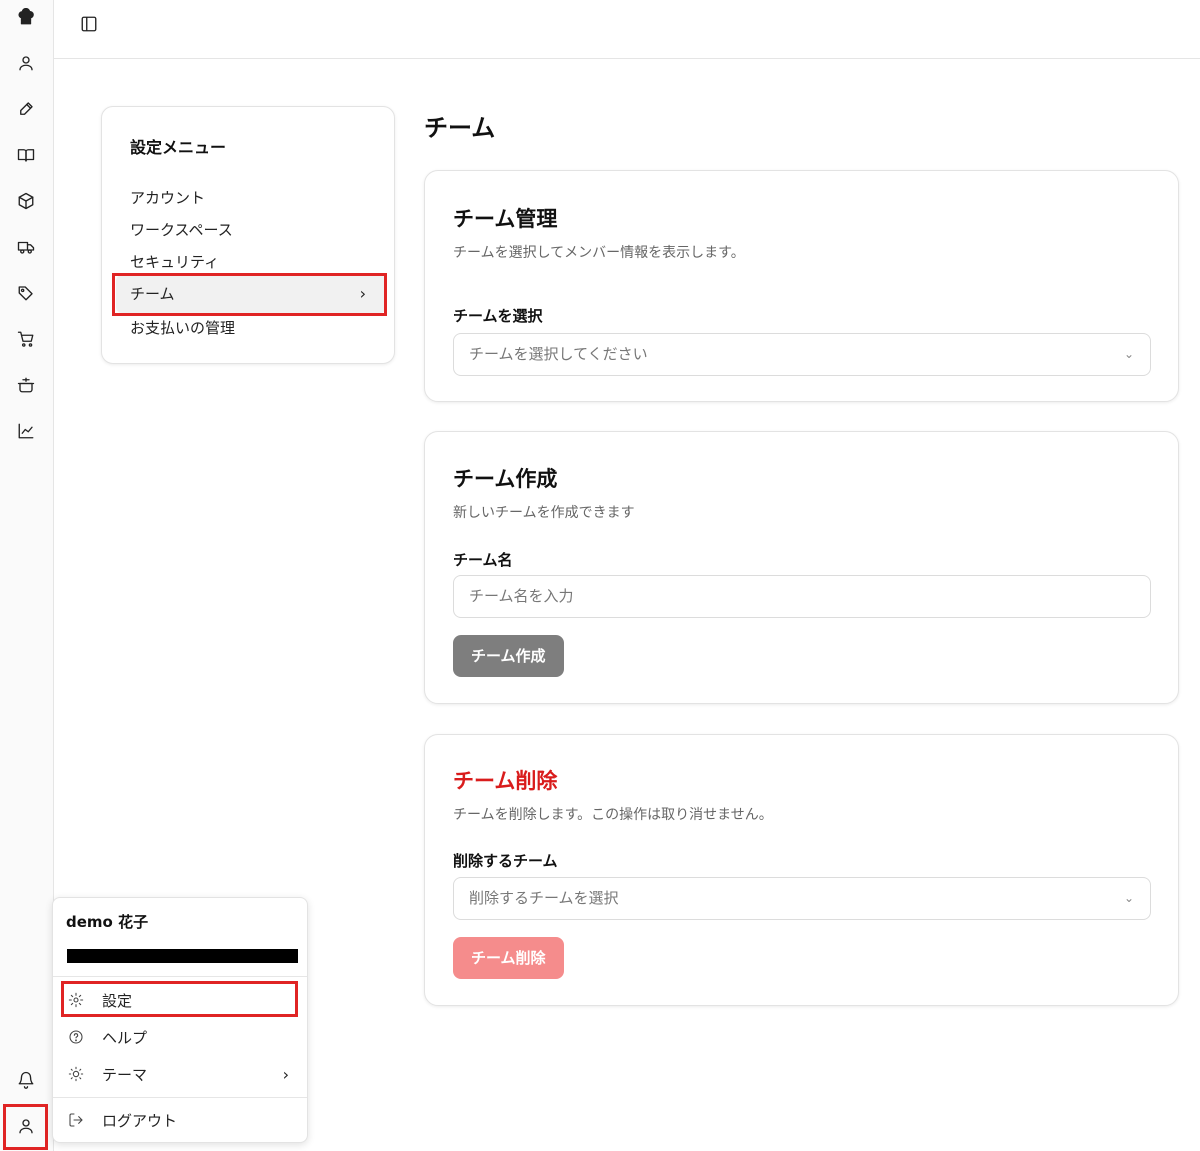 The image size is (1200, 1151). What do you see at coordinates (26, 17) in the screenshot?
I see `chef-hat-icon` at bounding box center [26, 17].